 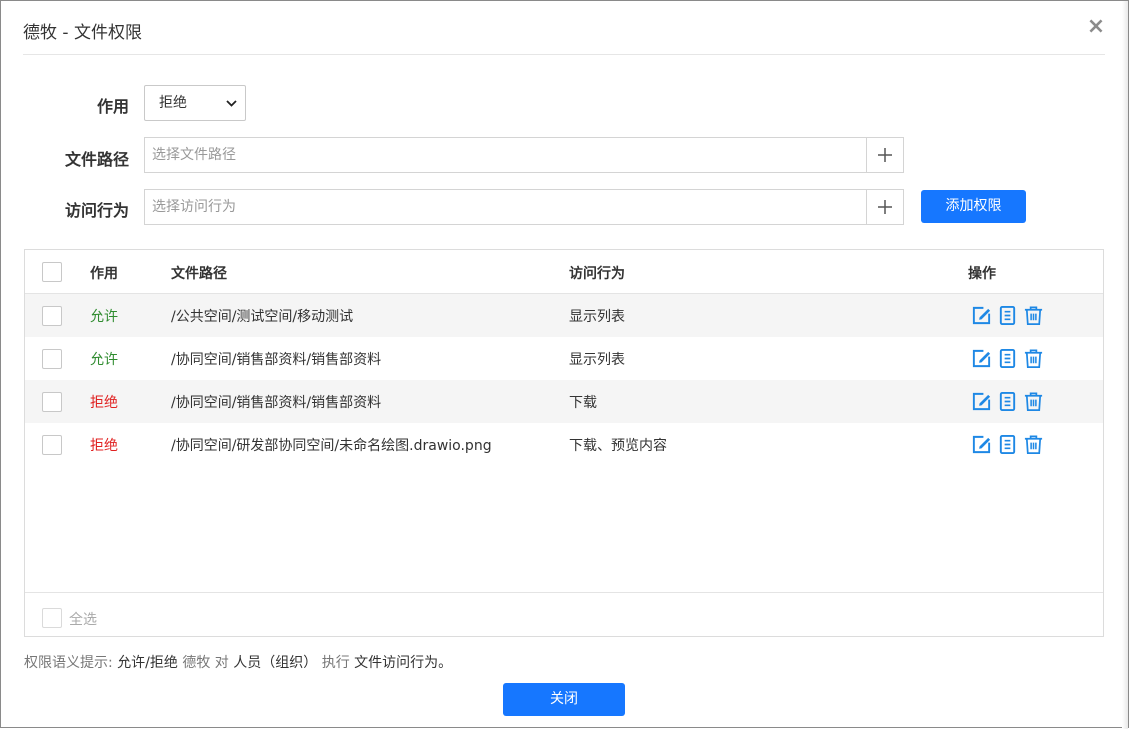 What do you see at coordinates (564, 614) in the screenshot?
I see `table-footer: 全选` at bounding box center [564, 614].